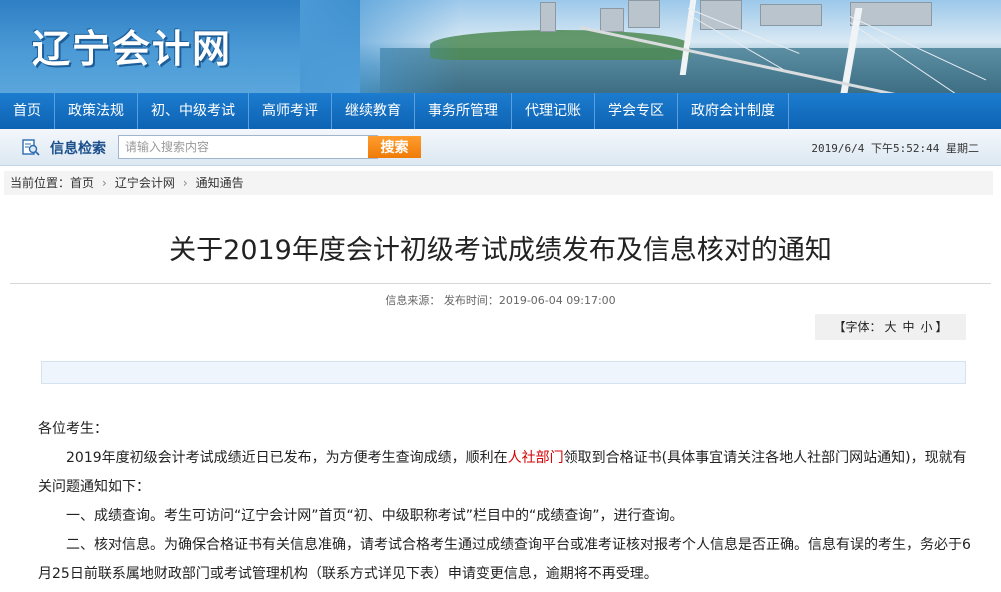 This screenshot has width=1001, height=592. Describe the element at coordinates (636, 111) in the screenshot. I see `nav-item-society: 学会专区` at that location.